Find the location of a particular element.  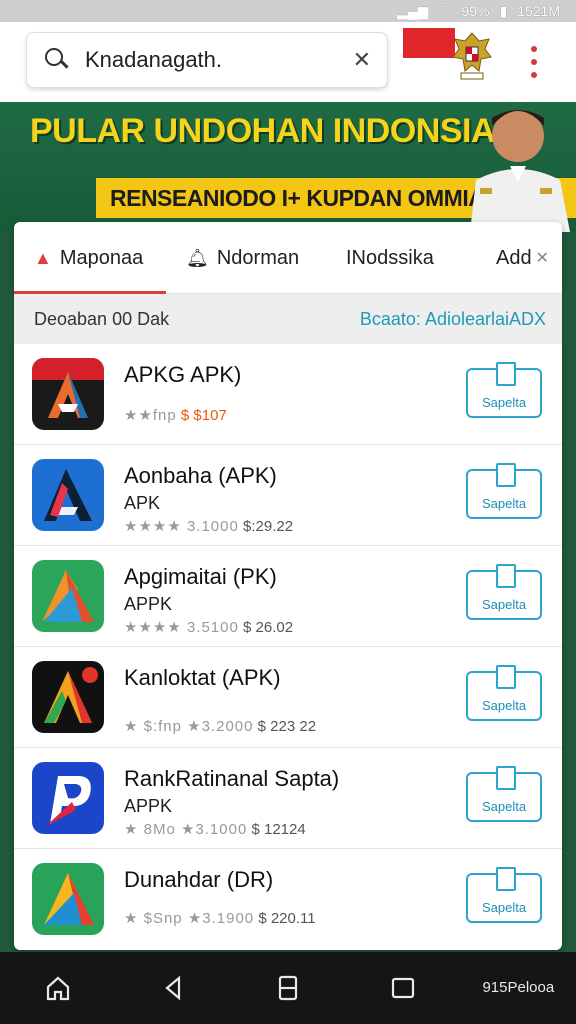

search-icon is located at coordinates (57, 60).